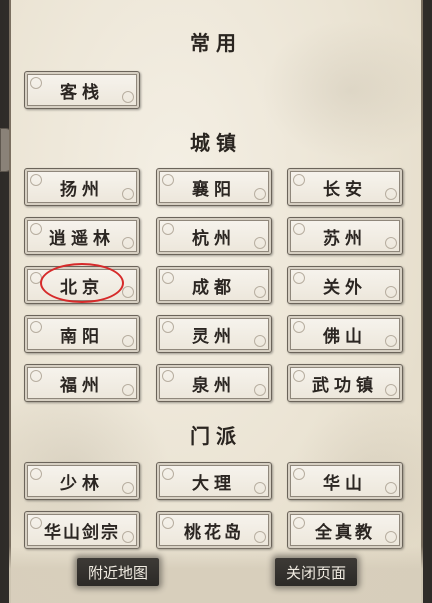 Image resolution: width=432 pixels, height=603 pixels. What do you see at coordinates (214, 481) in the screenshot?
I see `destination-button-dali: 大理` at bounding box center [214, 481].